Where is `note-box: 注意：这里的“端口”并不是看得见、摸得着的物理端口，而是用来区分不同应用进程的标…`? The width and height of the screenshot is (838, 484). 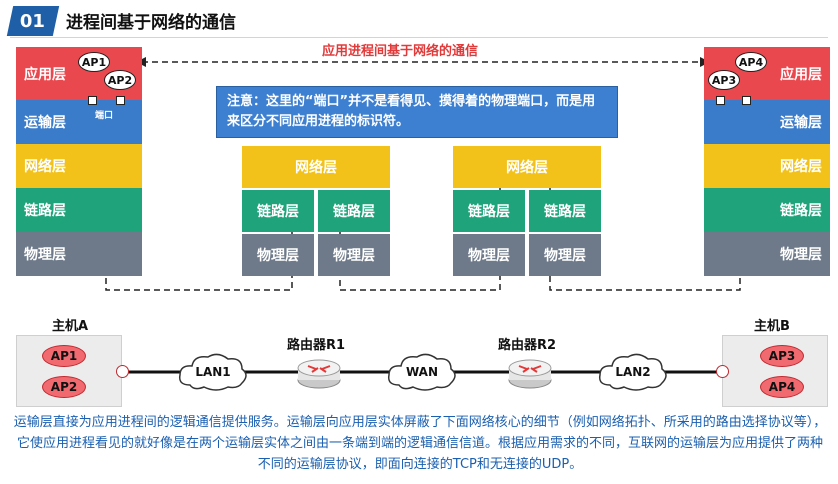
note-box: 注意：这里的“端口”并不是看得见、摸得着的物理端口，而是用来区分不同应用进程的标… is located at coordinates (417, 112).